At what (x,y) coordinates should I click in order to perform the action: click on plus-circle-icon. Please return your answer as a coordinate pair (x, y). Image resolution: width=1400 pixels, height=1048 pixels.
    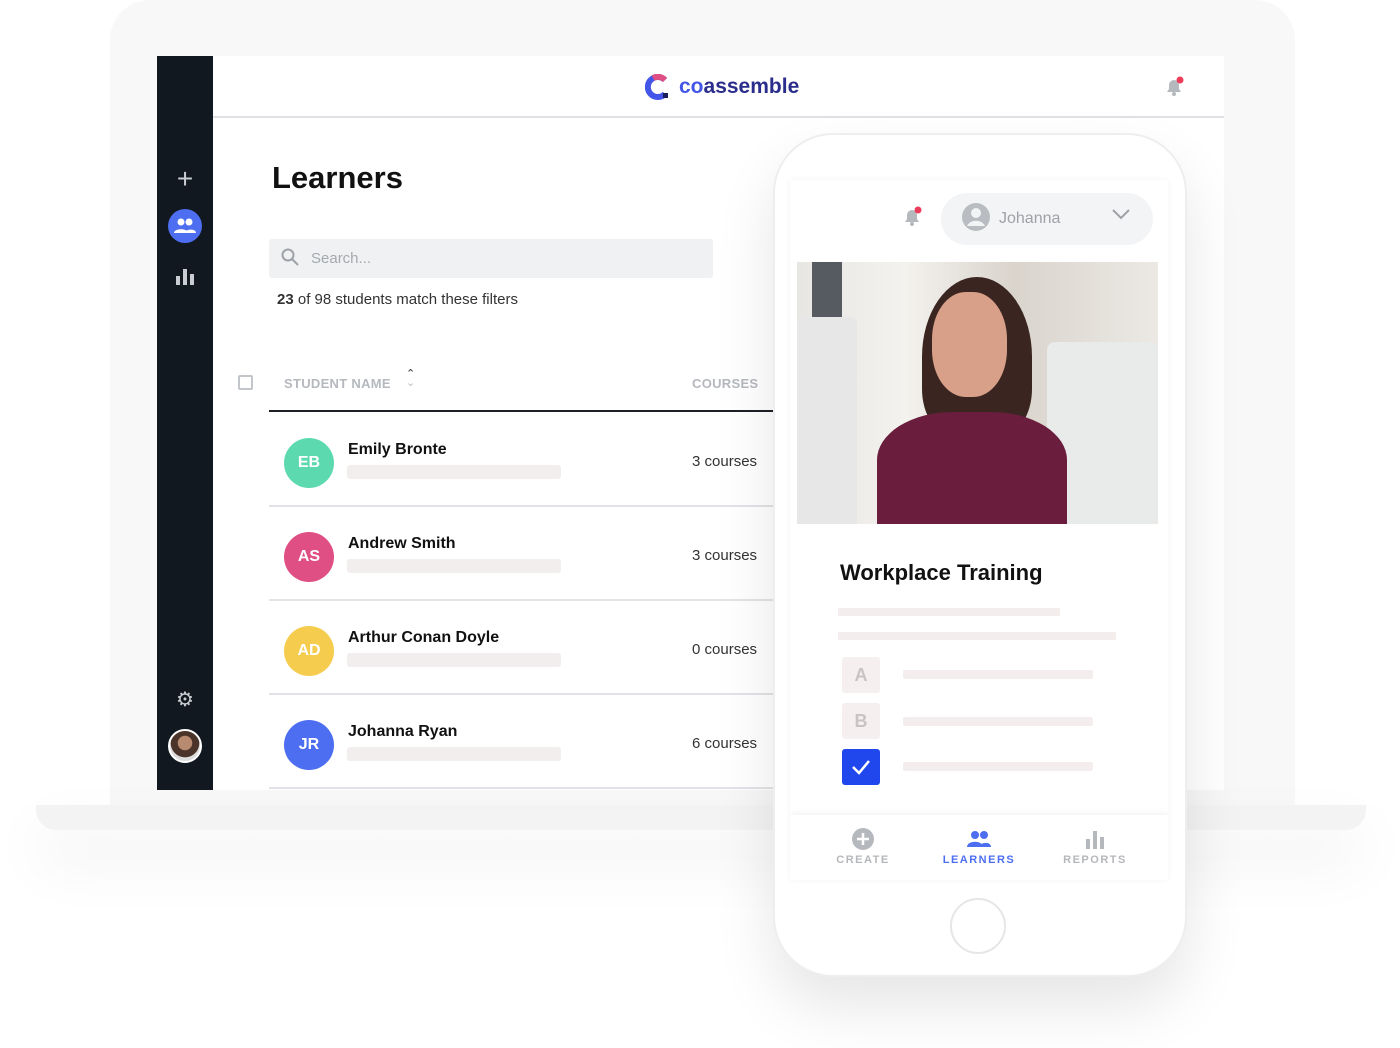
    Looking at the image, I should click on (863, 840).